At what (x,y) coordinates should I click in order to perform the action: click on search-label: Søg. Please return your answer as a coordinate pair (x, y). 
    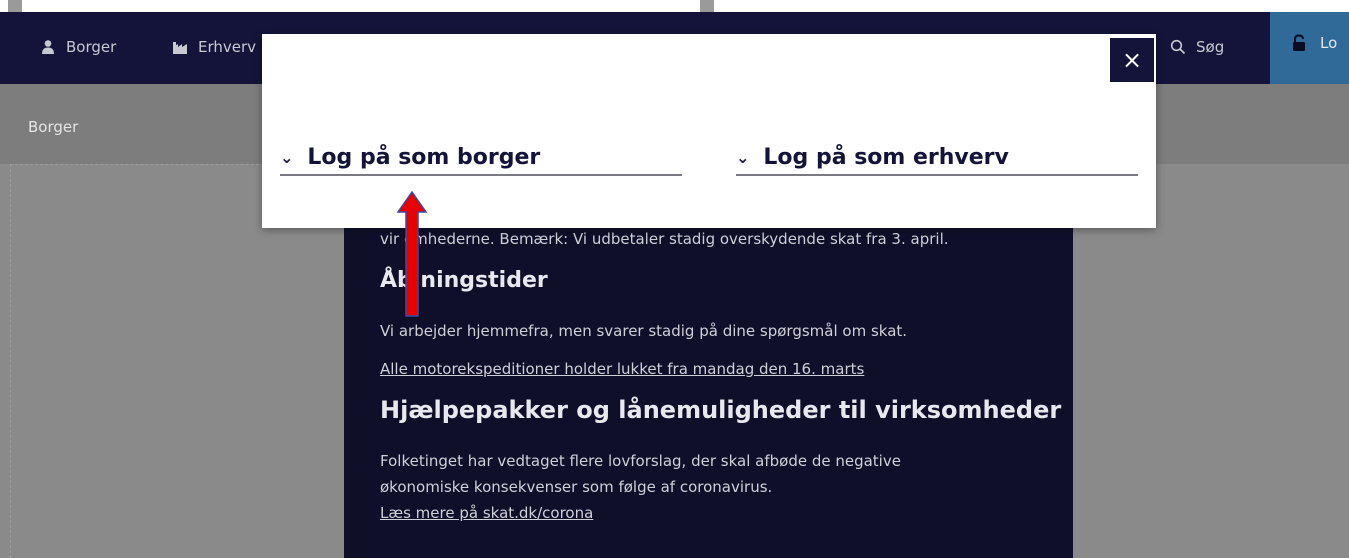
    Looking at the image, I should click on (1210, 47).